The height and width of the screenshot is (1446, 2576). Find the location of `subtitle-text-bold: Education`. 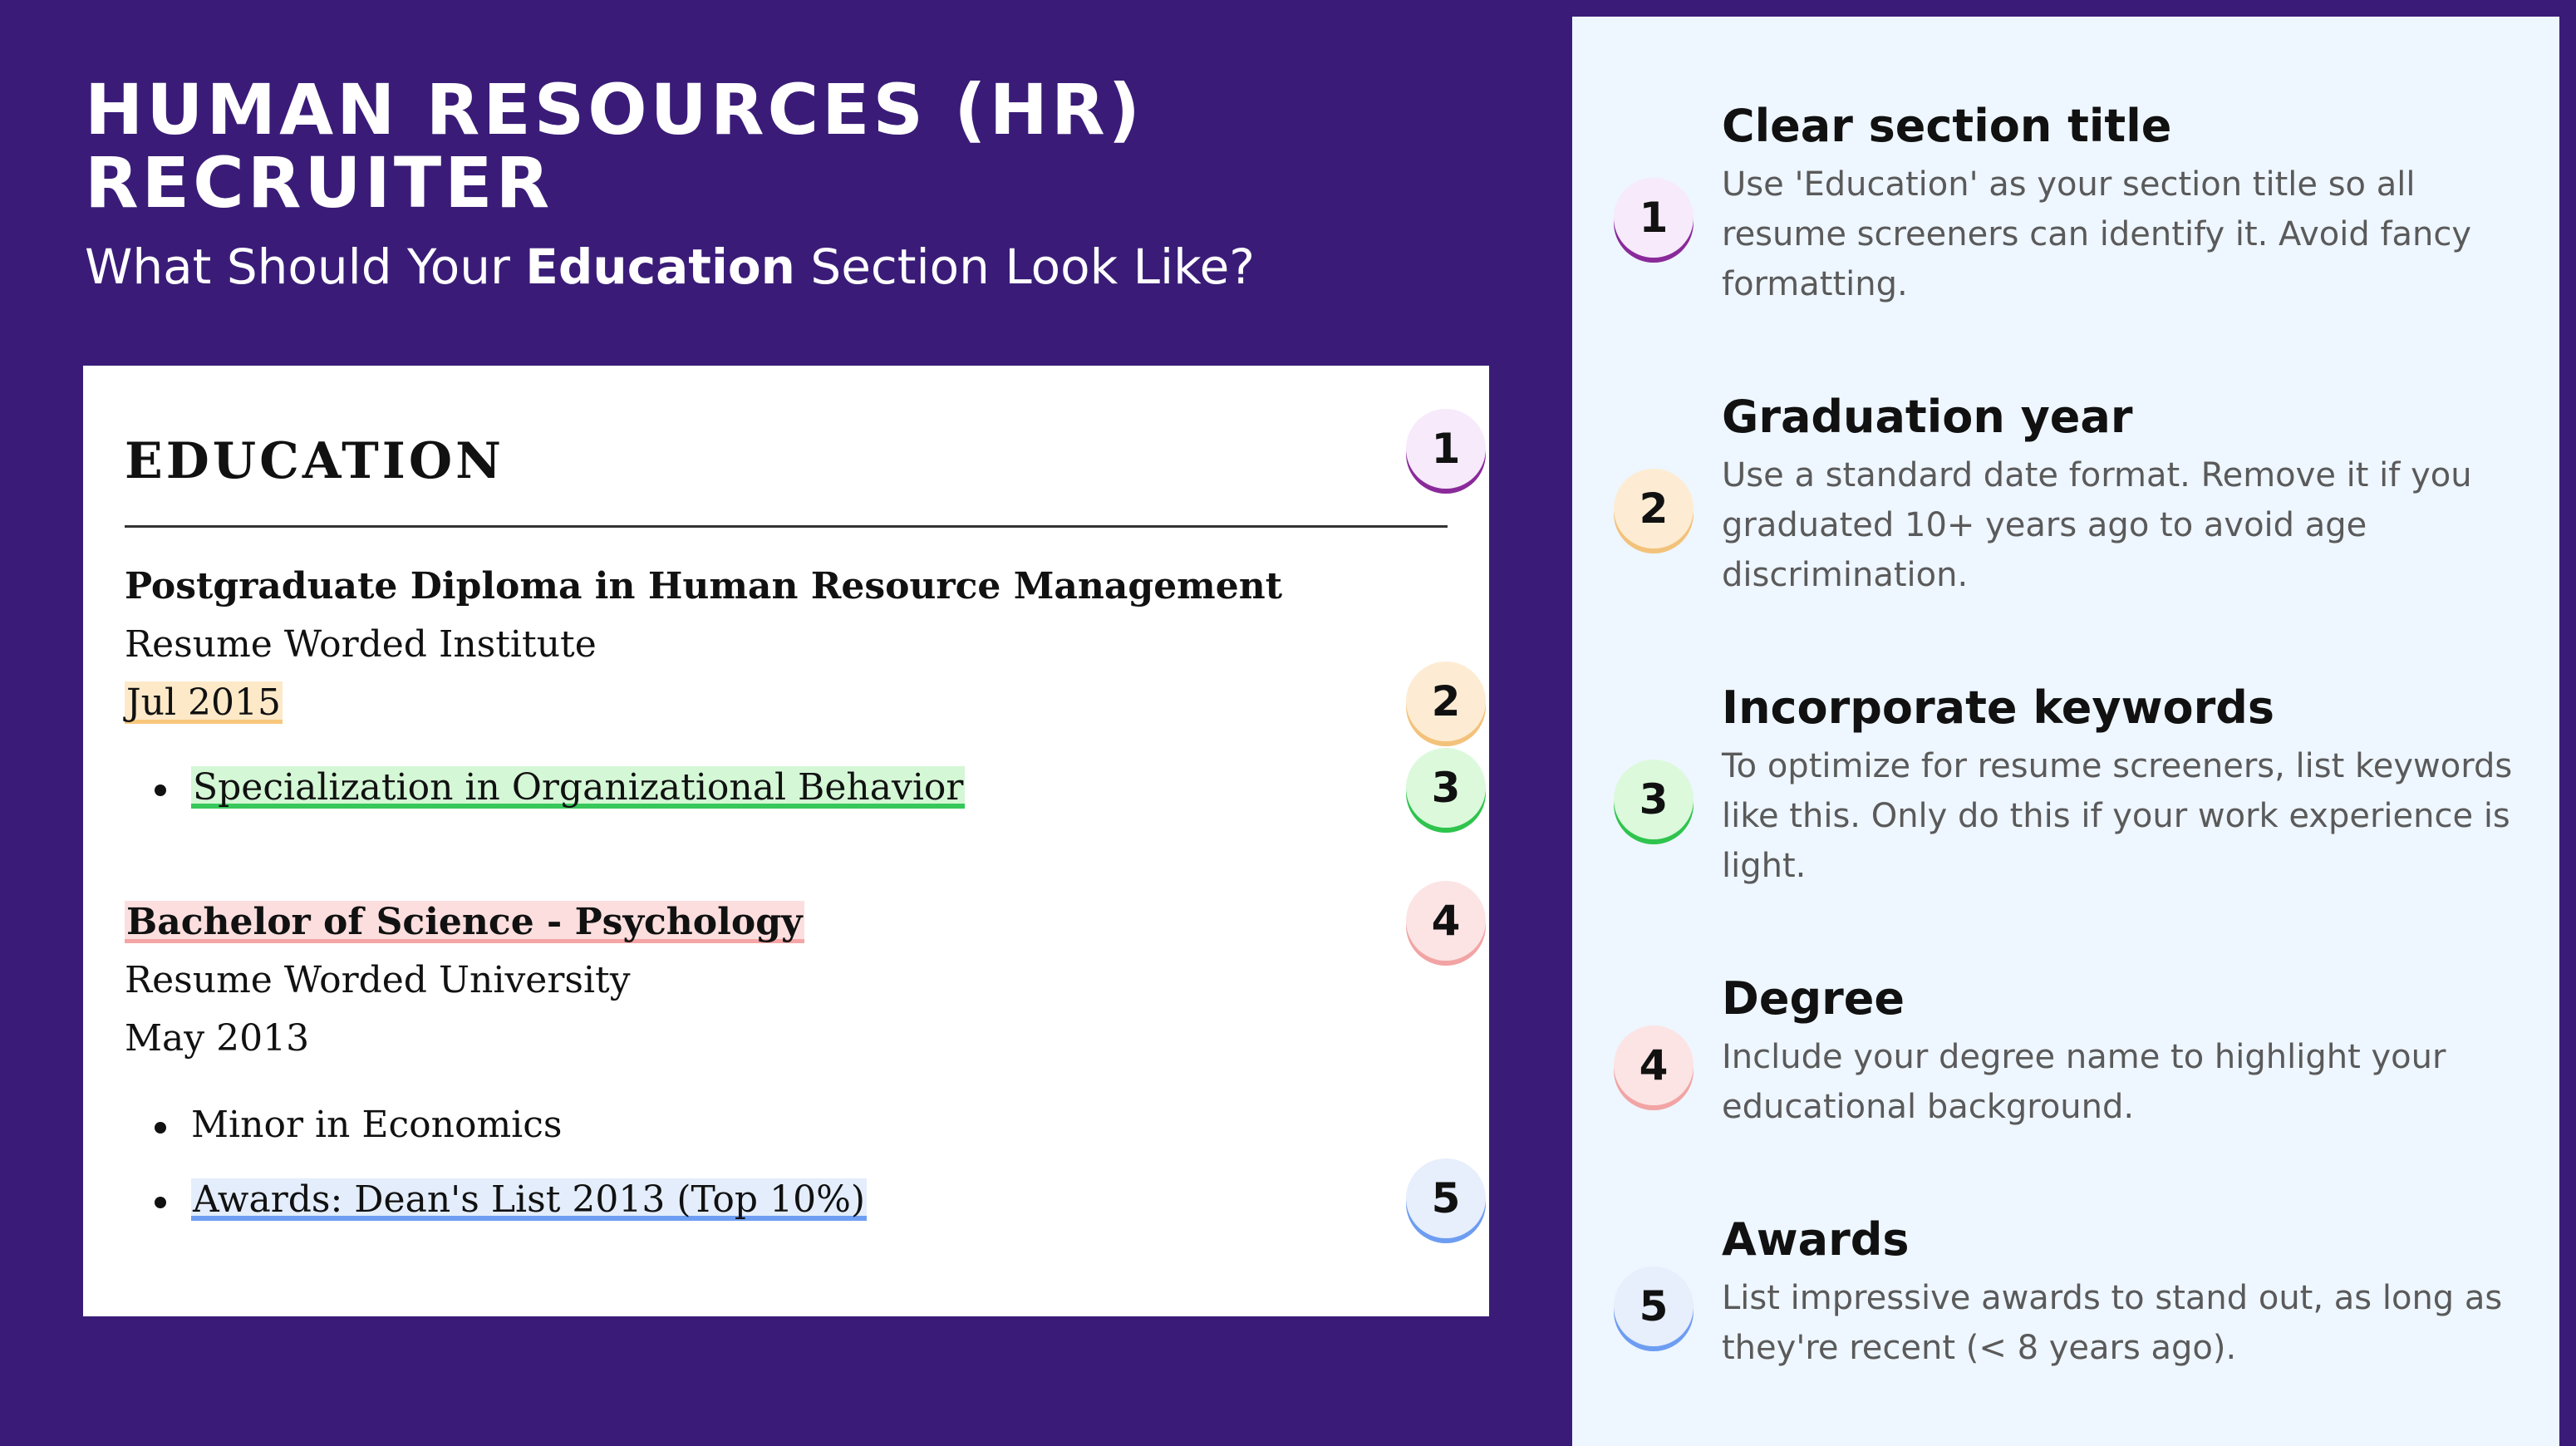

subtitle-text-bold: Education is located at coordinates (660, 267).